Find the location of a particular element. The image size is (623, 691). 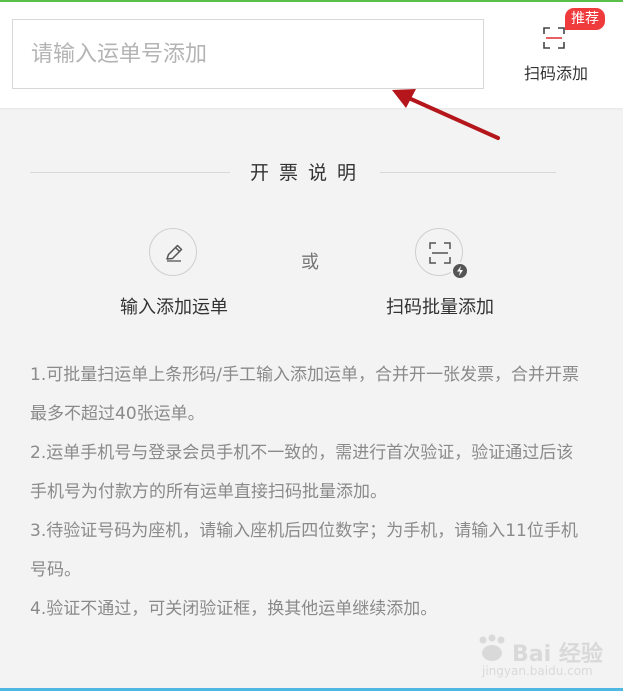

scan-batch-icon is located at coordinates (440, 253).